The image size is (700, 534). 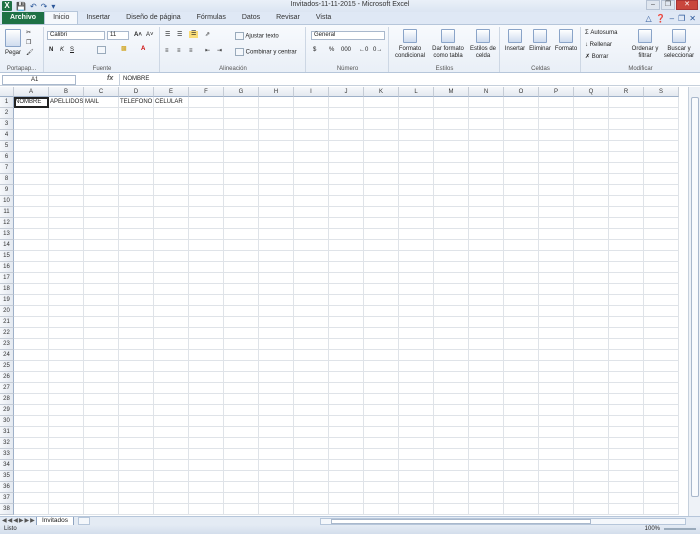 What do you see at coordinates (311, 190) in the screenshot?
I see `cell-i9` at bounding box center [311, 190].